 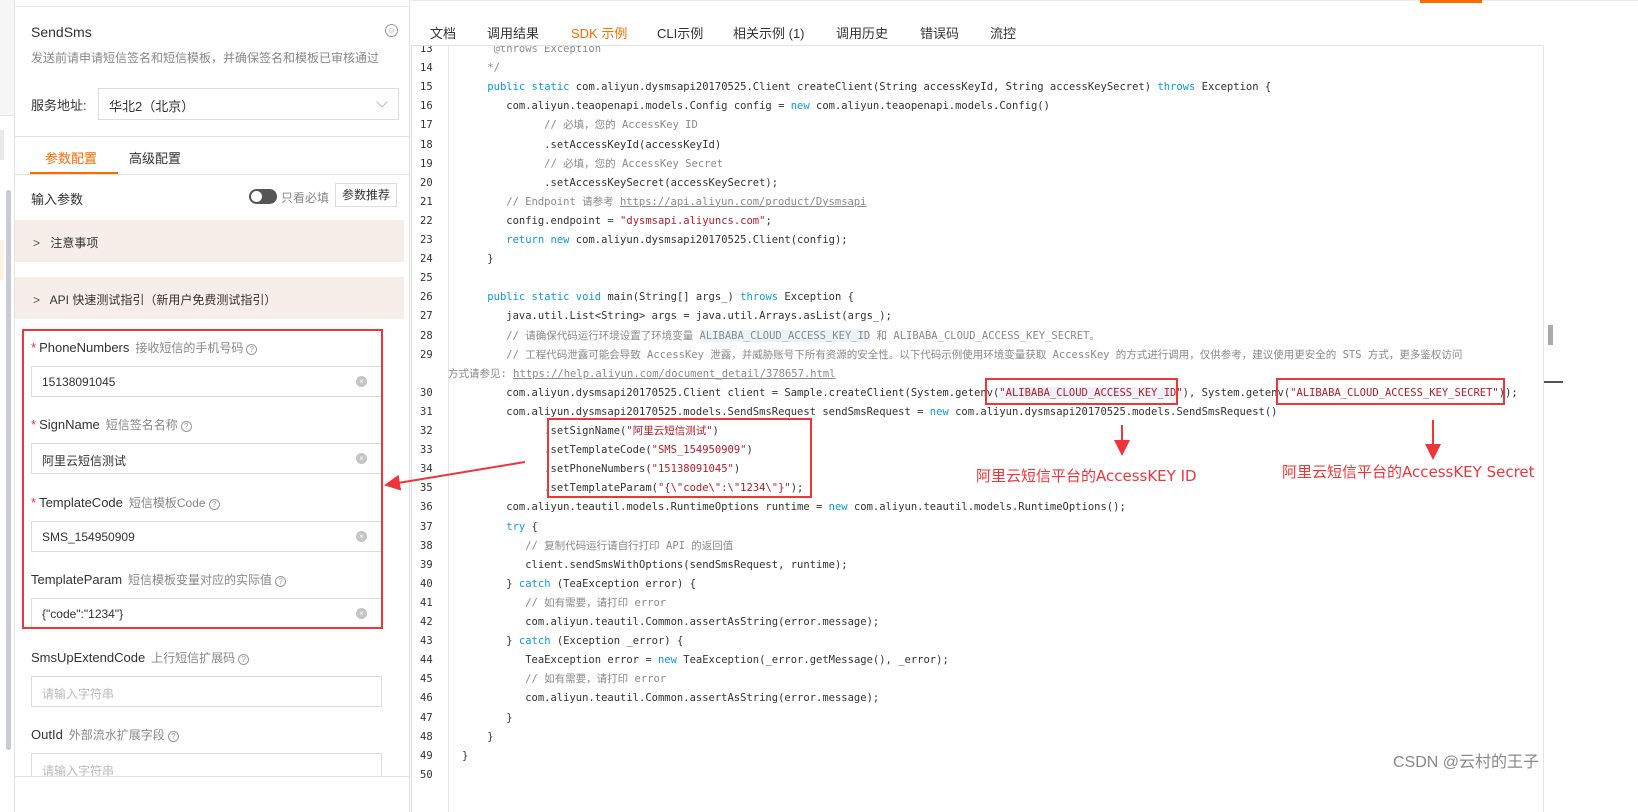 What do you see at coordinates (426, 774) in the screenshot?
I see `line-number: 50` at bounding box center [426, 774].